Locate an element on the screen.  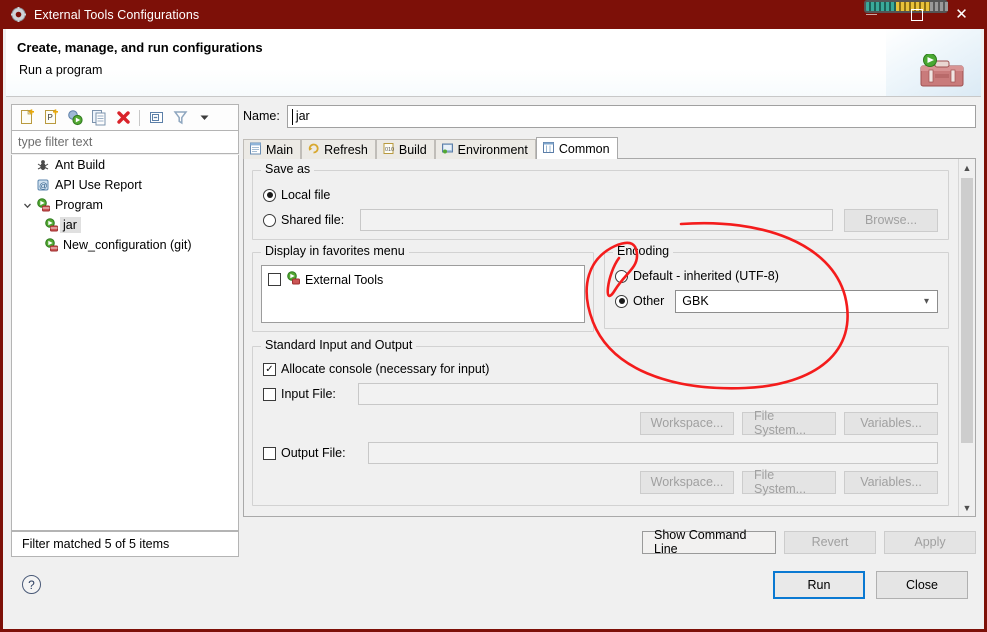
export-configuration-icon is located at coordinates (75, 118).